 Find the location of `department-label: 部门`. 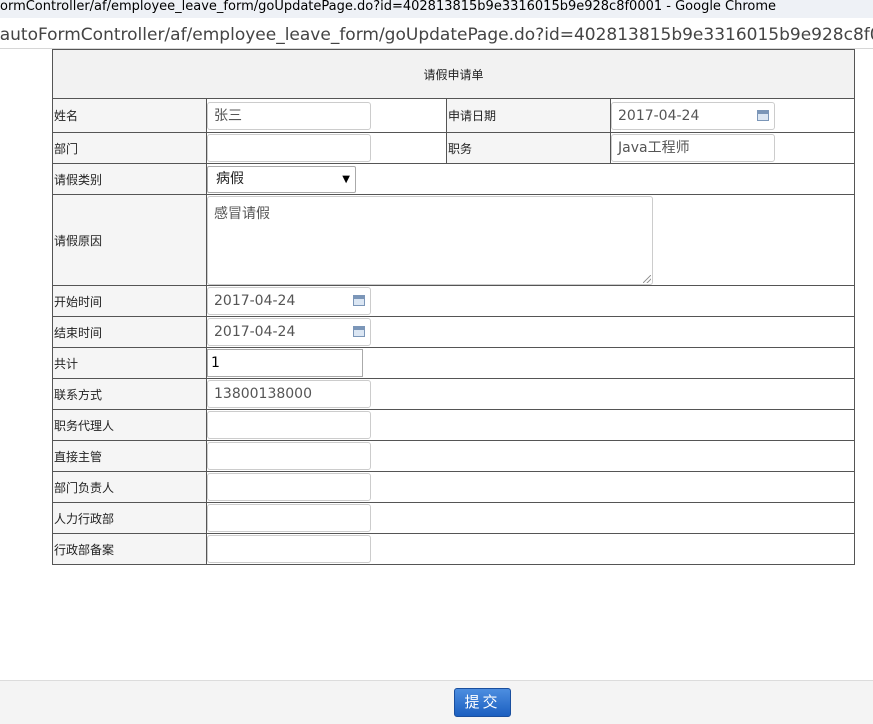

department-label: 部门 is located at coordinates (129, 148).